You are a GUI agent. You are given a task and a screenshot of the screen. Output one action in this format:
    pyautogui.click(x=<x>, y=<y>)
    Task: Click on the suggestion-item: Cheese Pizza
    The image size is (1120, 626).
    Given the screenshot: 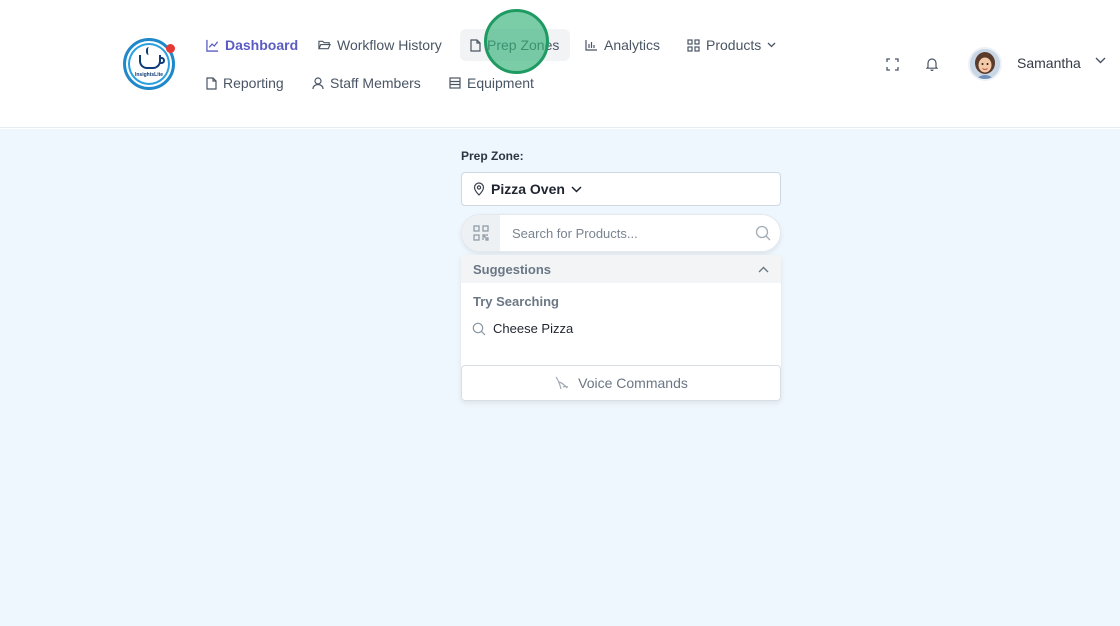 What is the action you would take?
    pyautogui.click(x=522, y=328)
    